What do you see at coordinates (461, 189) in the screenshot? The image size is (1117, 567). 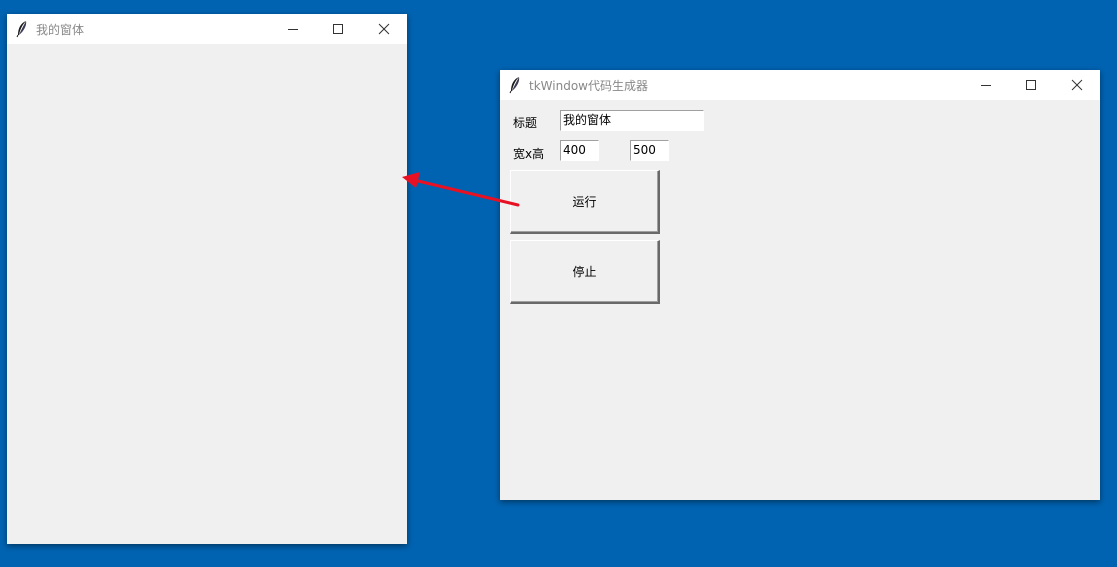 I see `annotation-arrow` at bounding box center [461, 189].